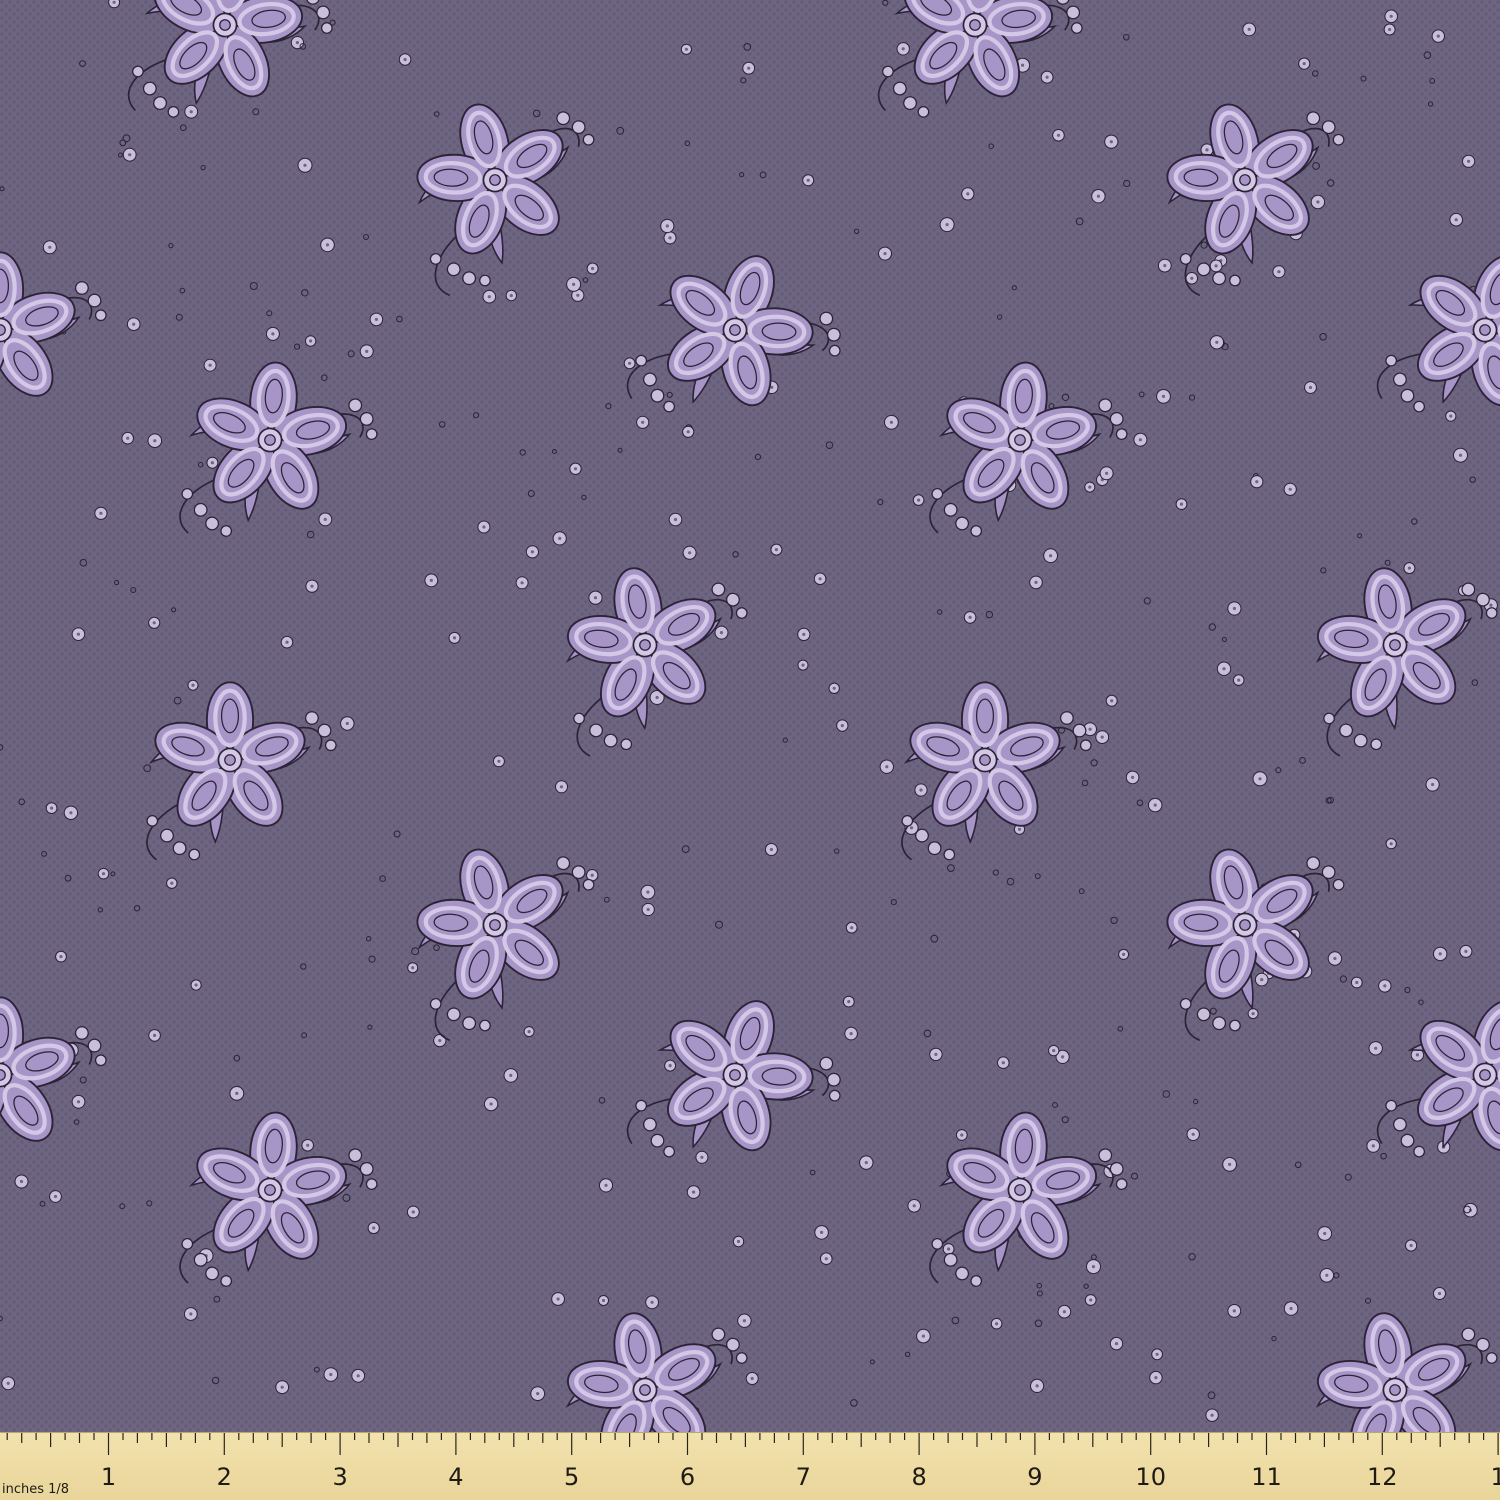 This screenshot has width=1500, height=1500. What do you see at coordinates (1150, 1477) in the screenshot?
I see `ruler-number: 10` at bounding box center [1150, 1477].